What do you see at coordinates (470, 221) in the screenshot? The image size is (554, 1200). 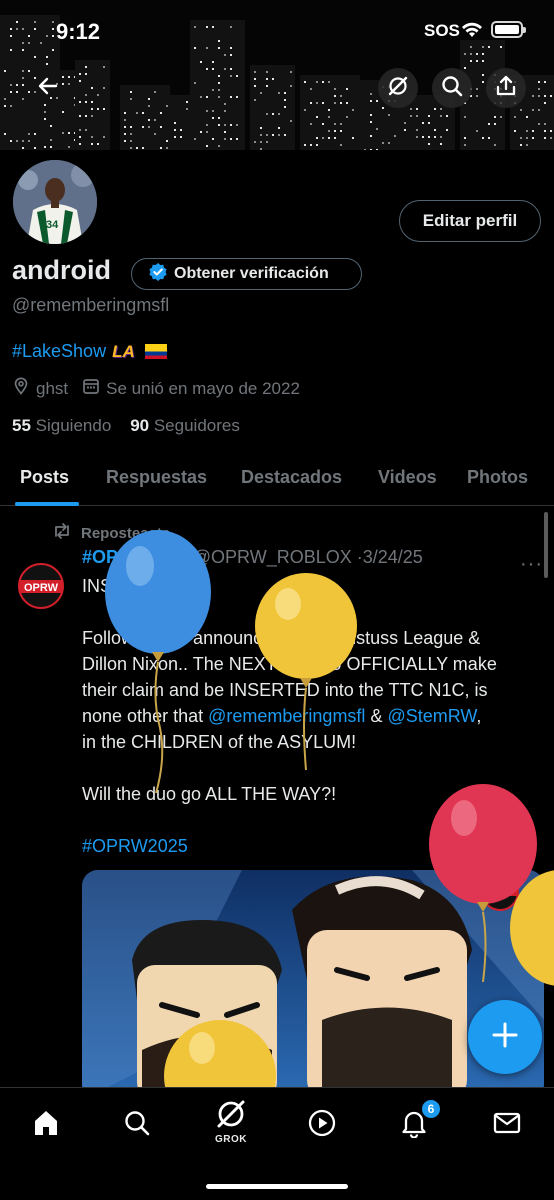 I see `edit-profile-button: Editar perfil` at bounding box center [470, 221].